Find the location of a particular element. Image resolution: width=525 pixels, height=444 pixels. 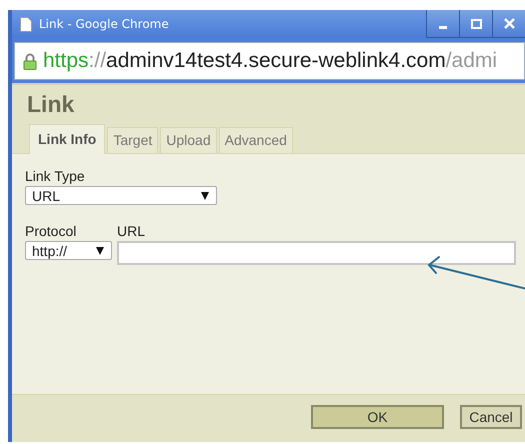

document-icon is located at coordinates (26, 24).